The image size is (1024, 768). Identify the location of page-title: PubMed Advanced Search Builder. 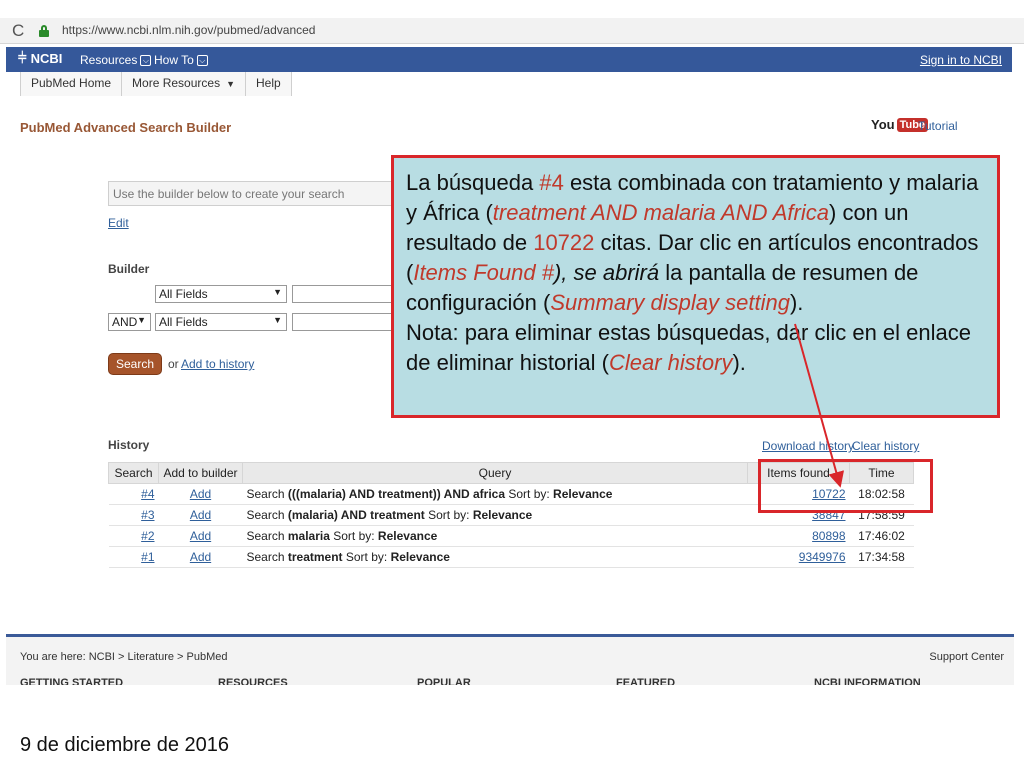
(126, 127).